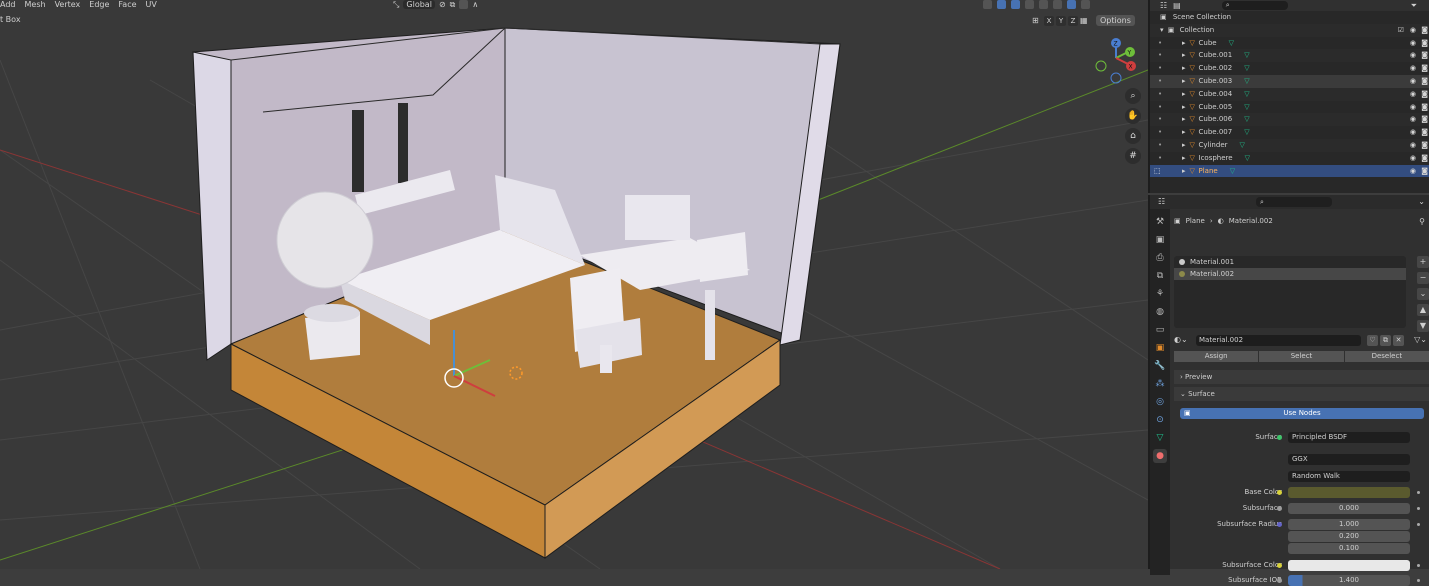 The height and width of the screenshot is (586, 1429). What do you see at coordinates (8, 4) in the screenshot?
I see `menu-add: Add` at bounding box center [8, 4].